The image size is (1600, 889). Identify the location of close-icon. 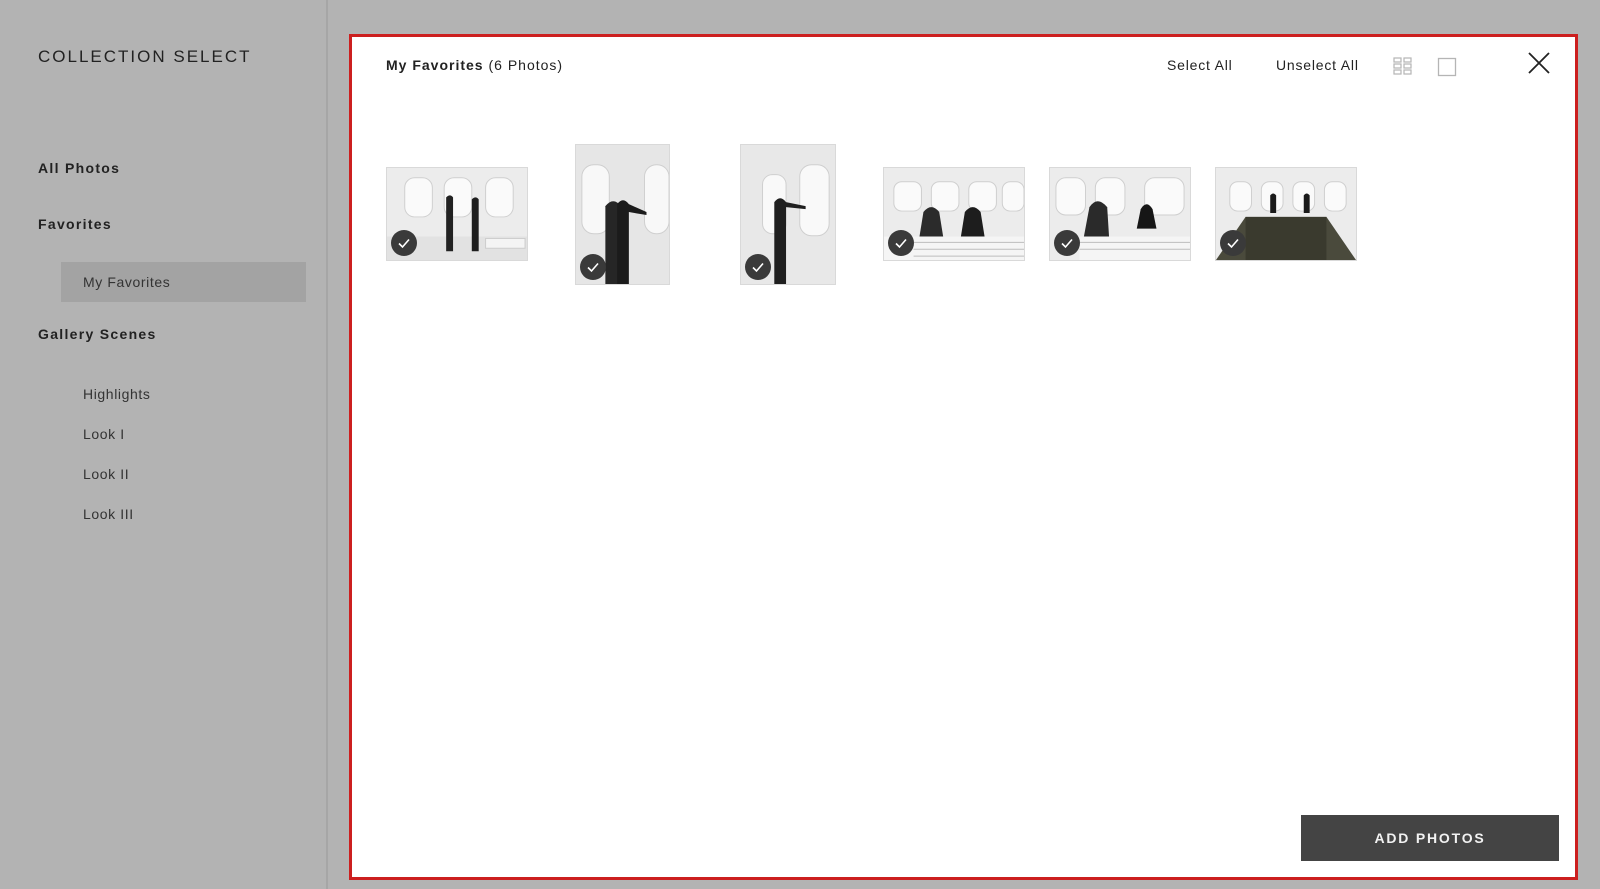
(1539, 63).